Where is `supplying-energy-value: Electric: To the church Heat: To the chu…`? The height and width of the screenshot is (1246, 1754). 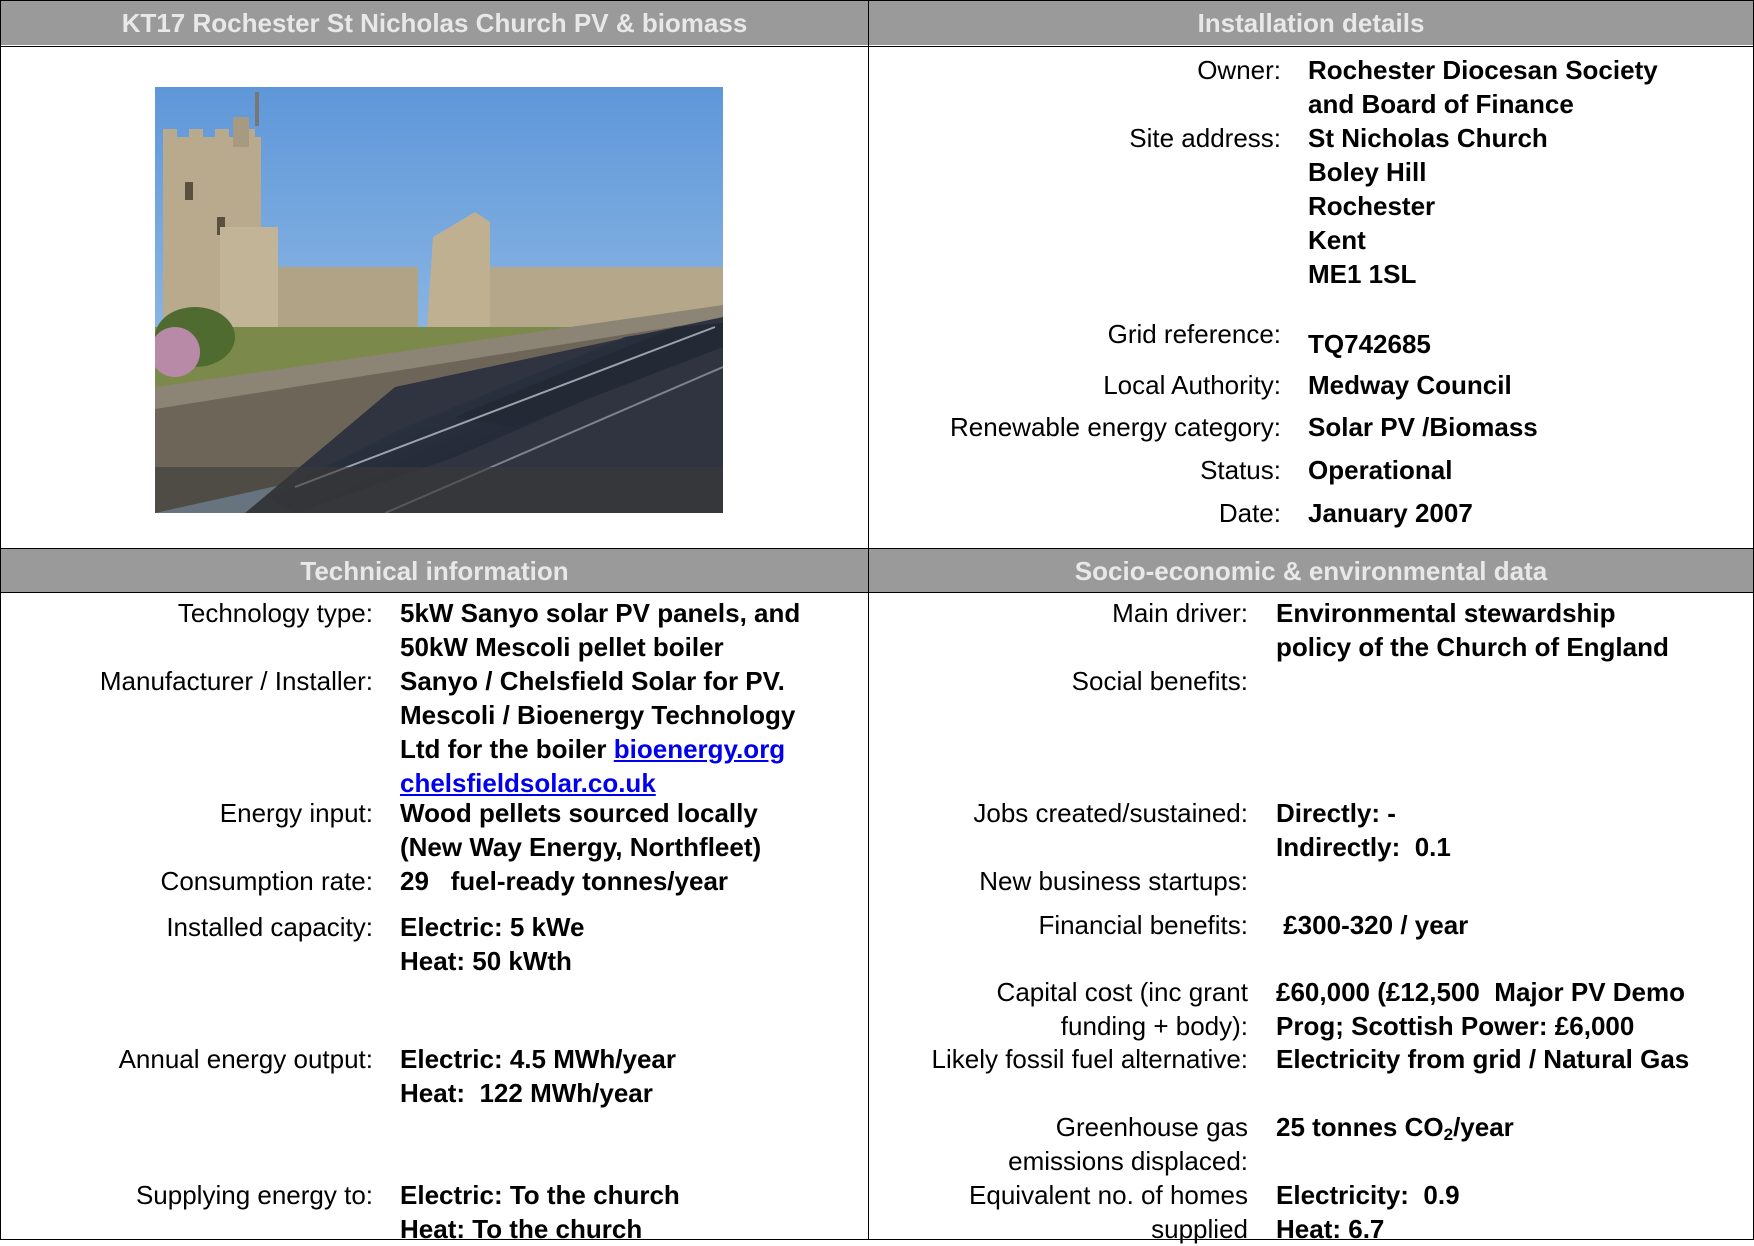
supplying-energy-value: Electric: To the church Heat: To the chu… is located at coordinates (540, 1212).